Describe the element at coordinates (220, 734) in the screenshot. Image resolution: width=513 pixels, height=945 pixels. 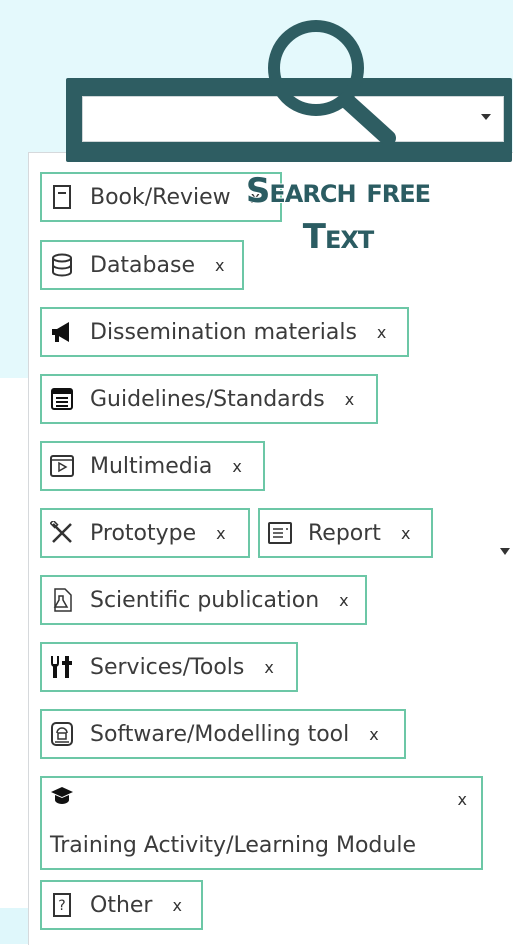
I see `chip-label: Software/Modelling tool` at that location.